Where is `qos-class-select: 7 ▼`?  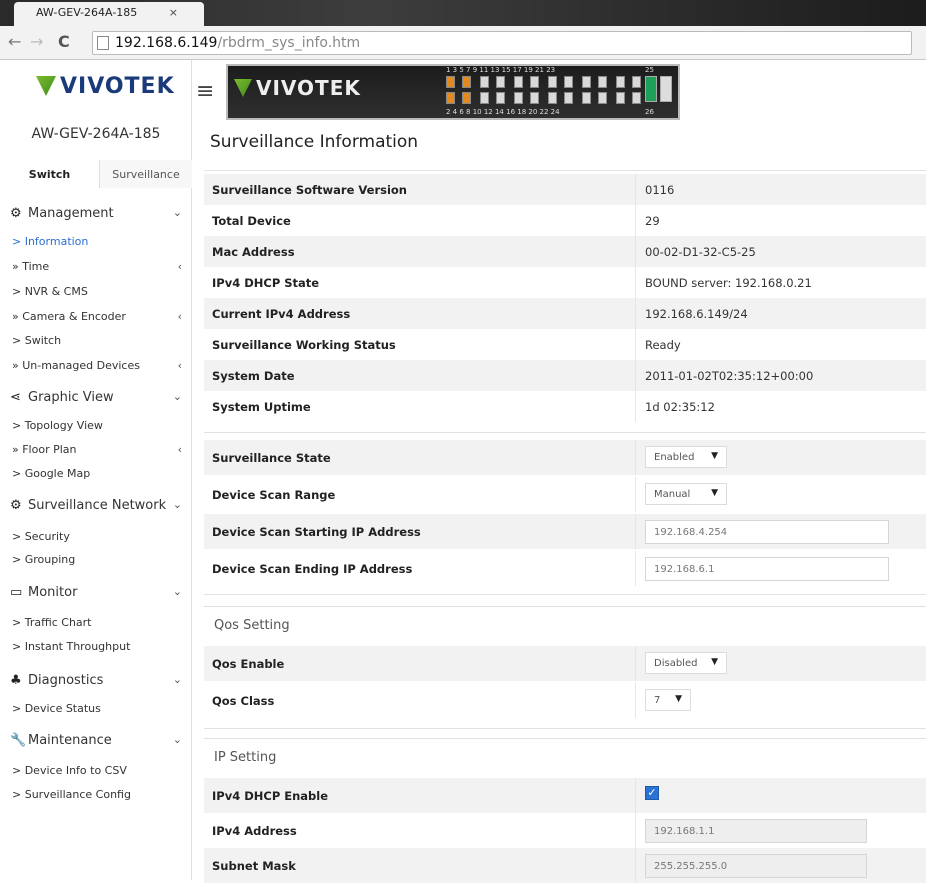 qos-class-select: 7 ▼ is located at coordinates (668, 700).